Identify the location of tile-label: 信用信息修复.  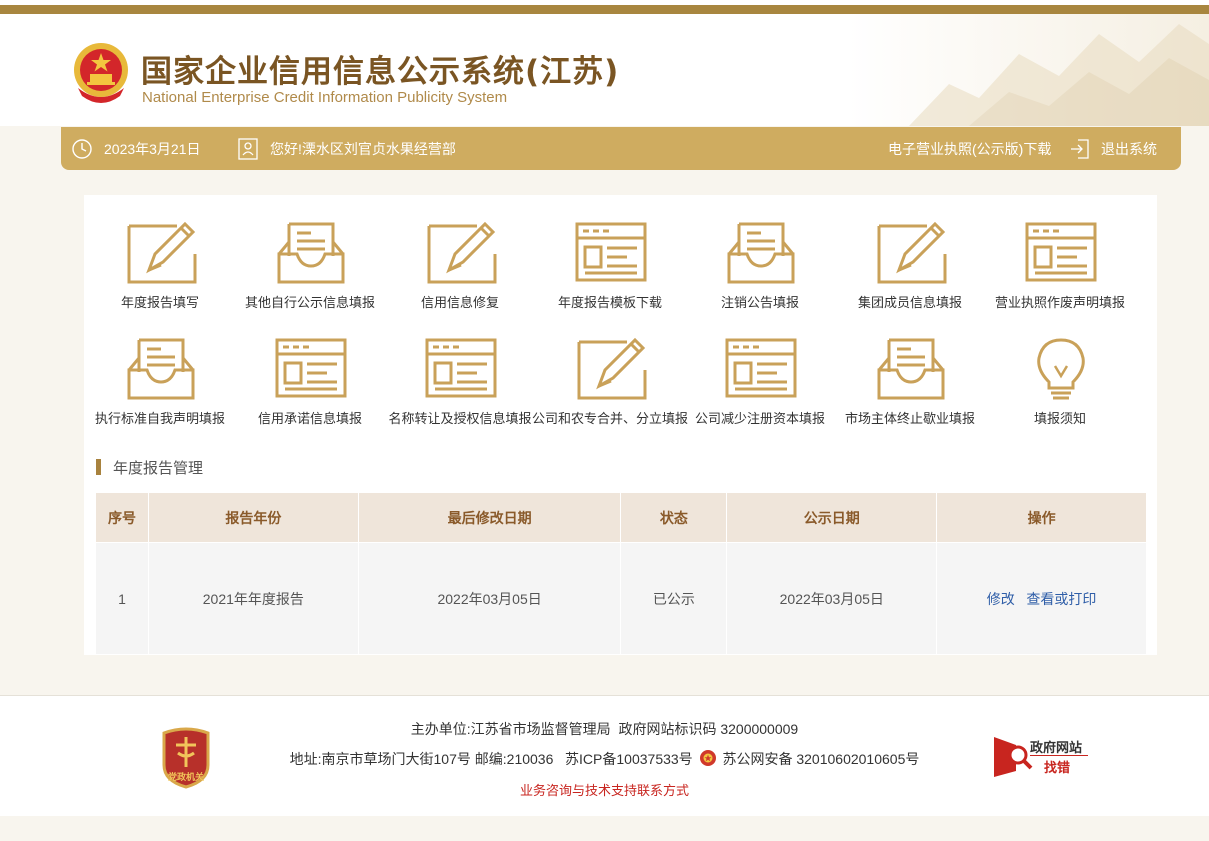
(459, 302).